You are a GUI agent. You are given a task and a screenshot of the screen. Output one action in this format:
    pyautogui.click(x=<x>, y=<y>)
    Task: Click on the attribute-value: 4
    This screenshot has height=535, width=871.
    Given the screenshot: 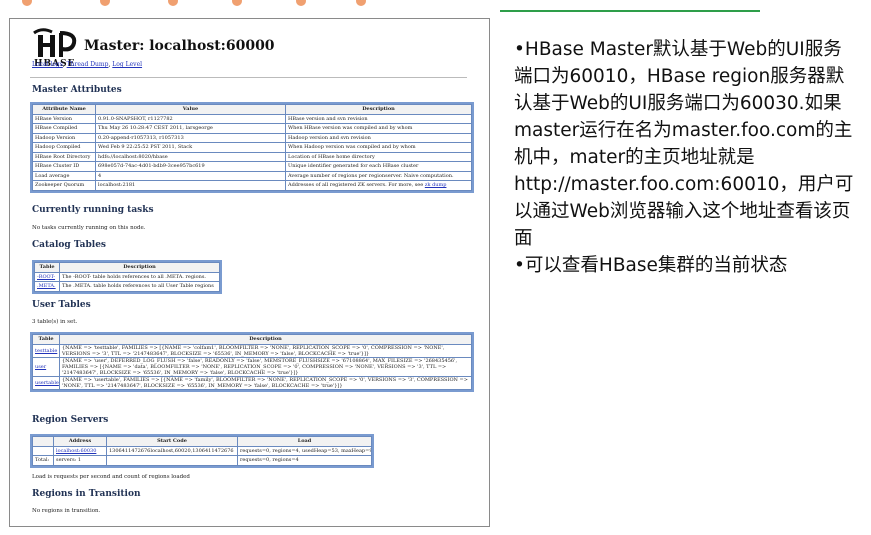 What is the action you would take?
    pyautogui.click(x=190, y=175)
    